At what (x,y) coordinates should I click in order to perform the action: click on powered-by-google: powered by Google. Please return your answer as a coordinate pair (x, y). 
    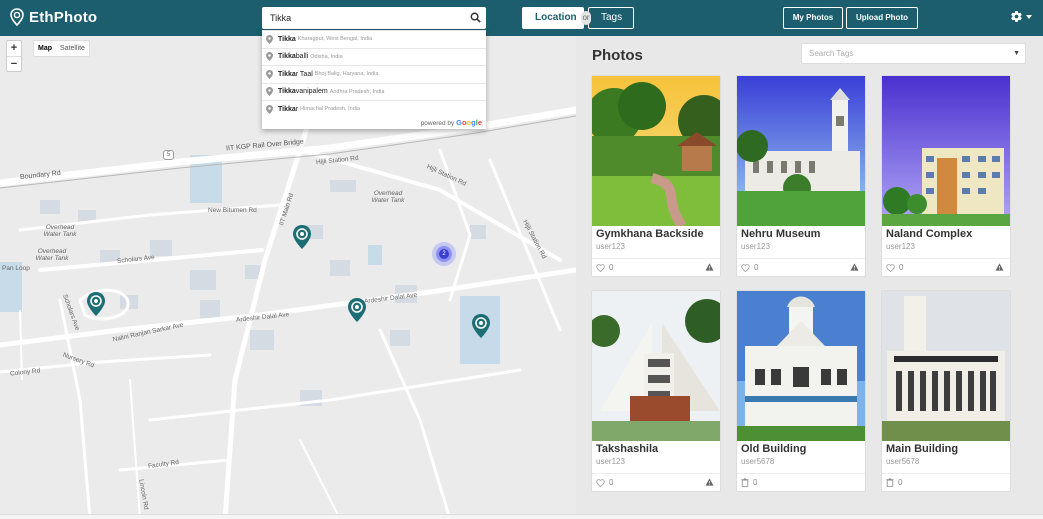
    Looking at the image, I should click on (374, 123).